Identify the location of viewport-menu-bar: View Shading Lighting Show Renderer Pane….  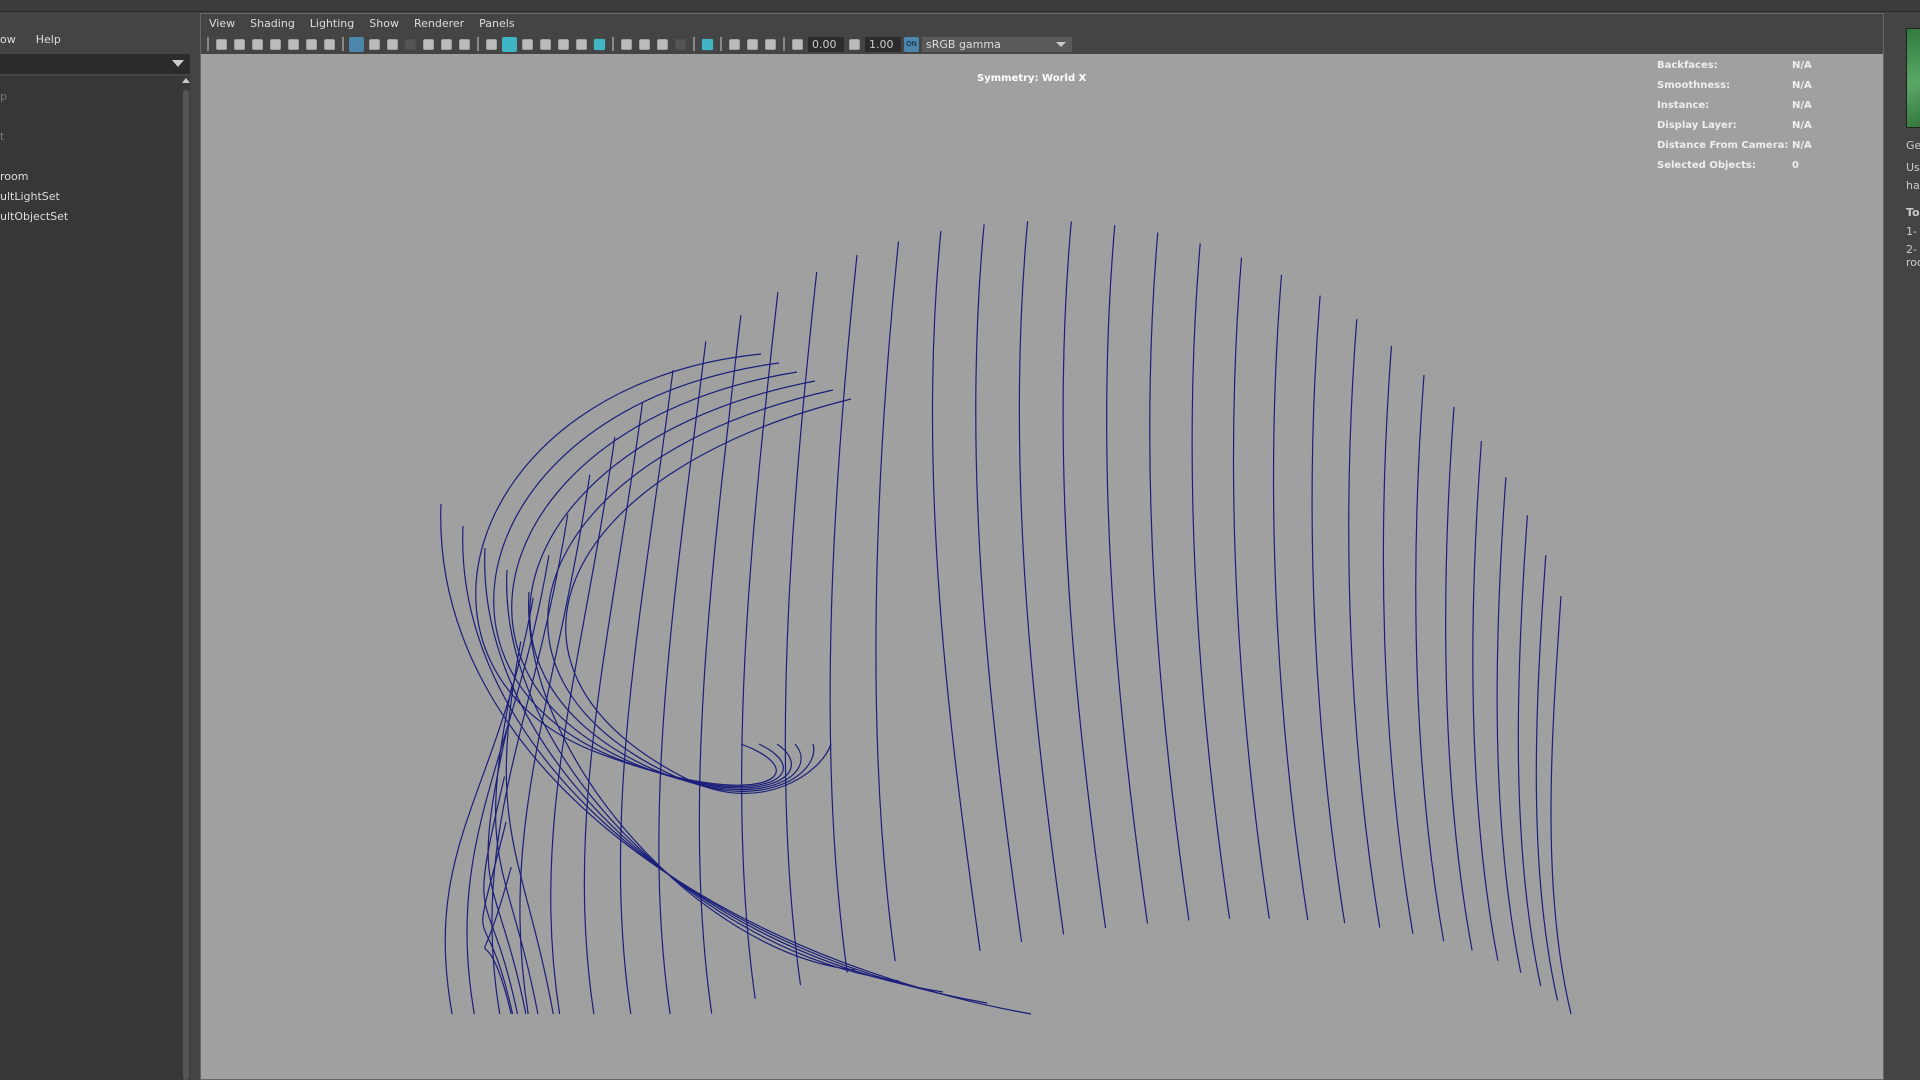
(369, 23).